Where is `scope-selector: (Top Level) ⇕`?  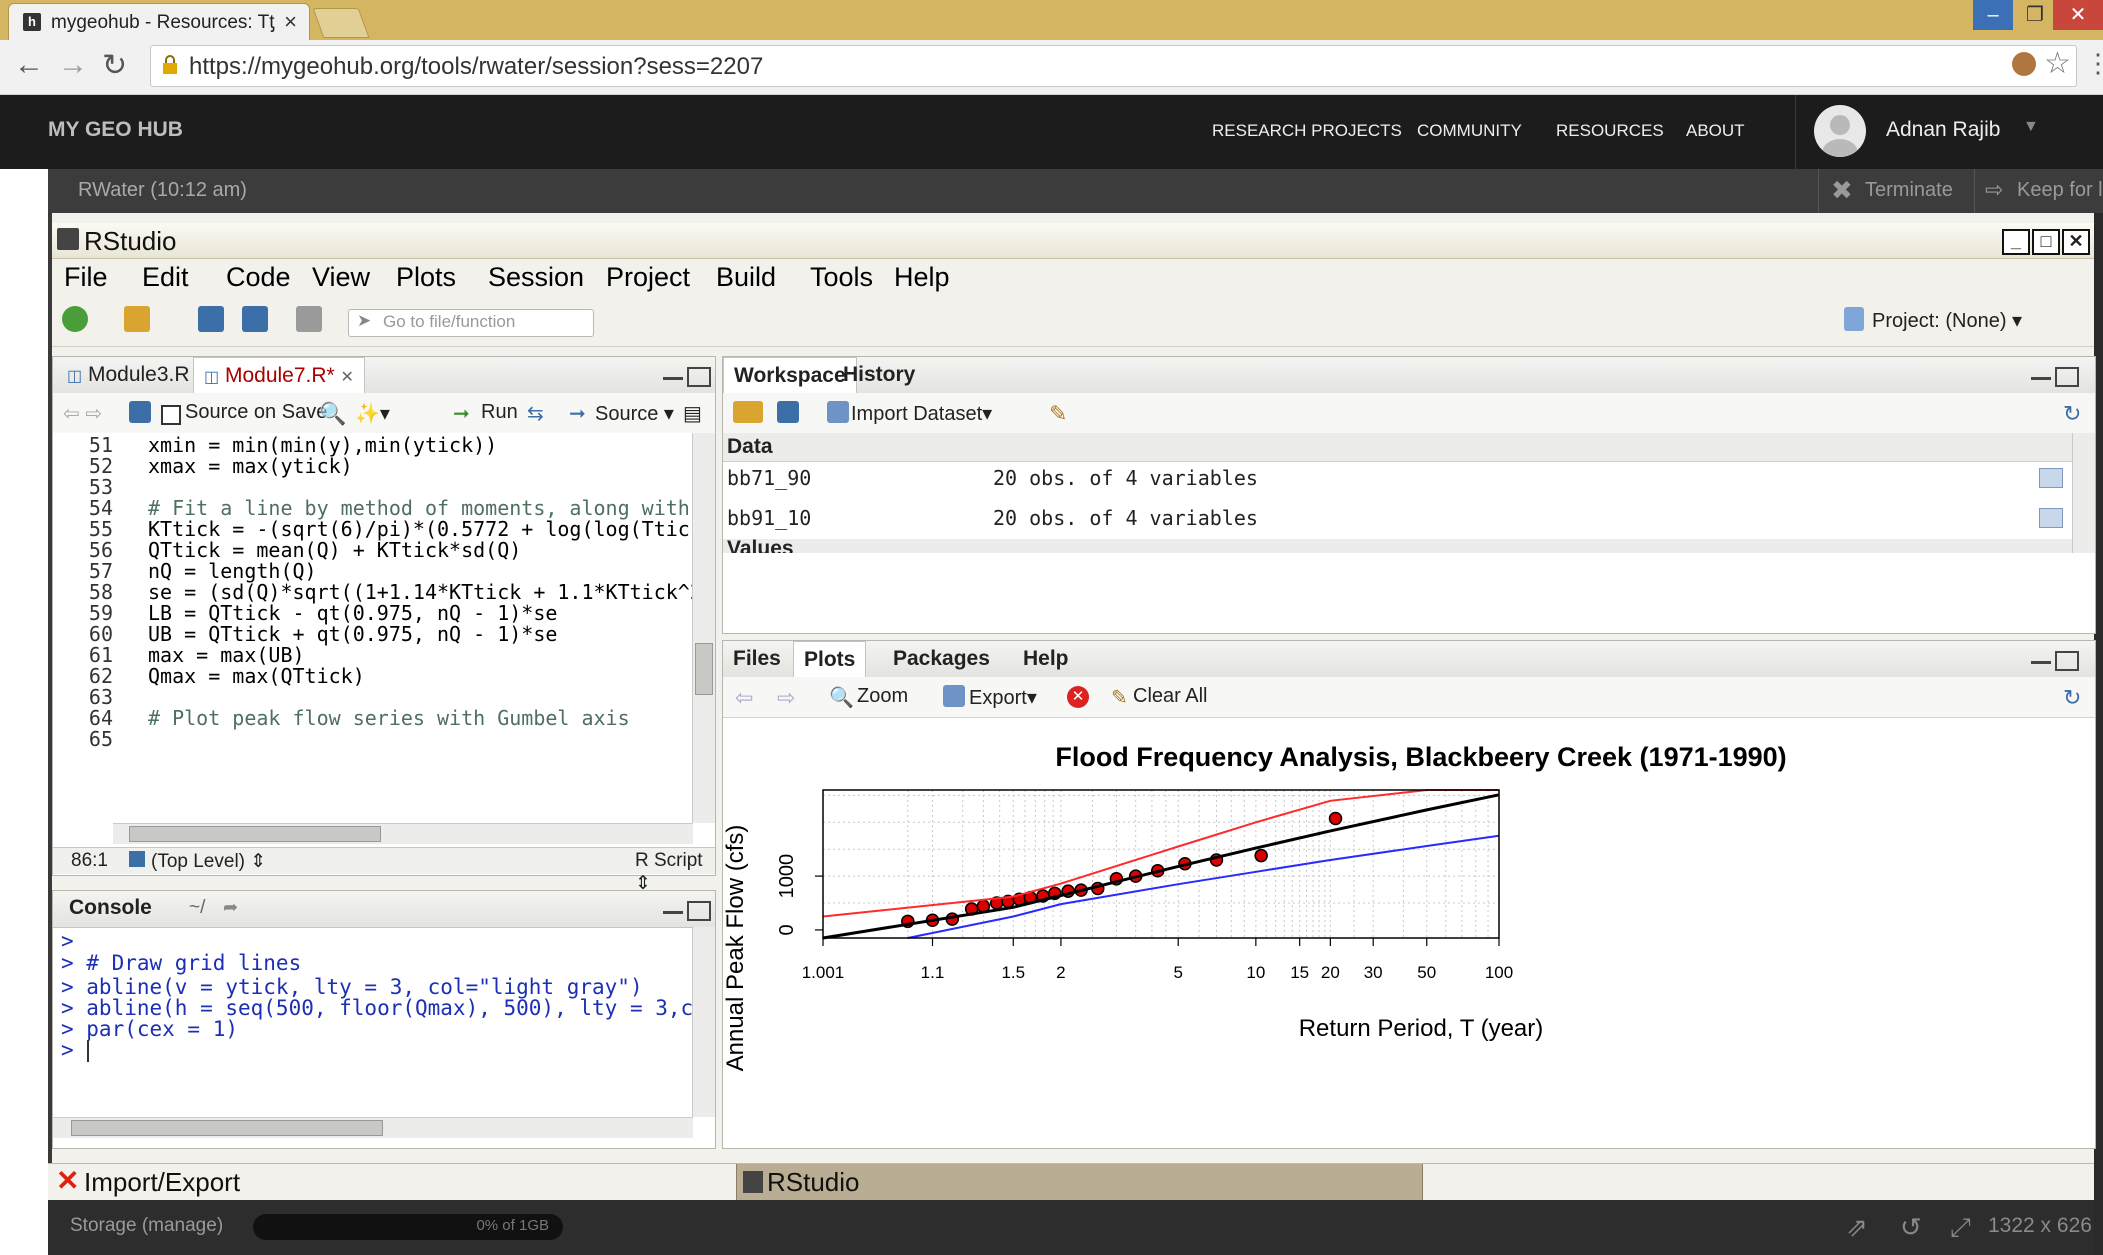 scope-selector: (Top Level) ⇕ is located at coordinates (208, 861).